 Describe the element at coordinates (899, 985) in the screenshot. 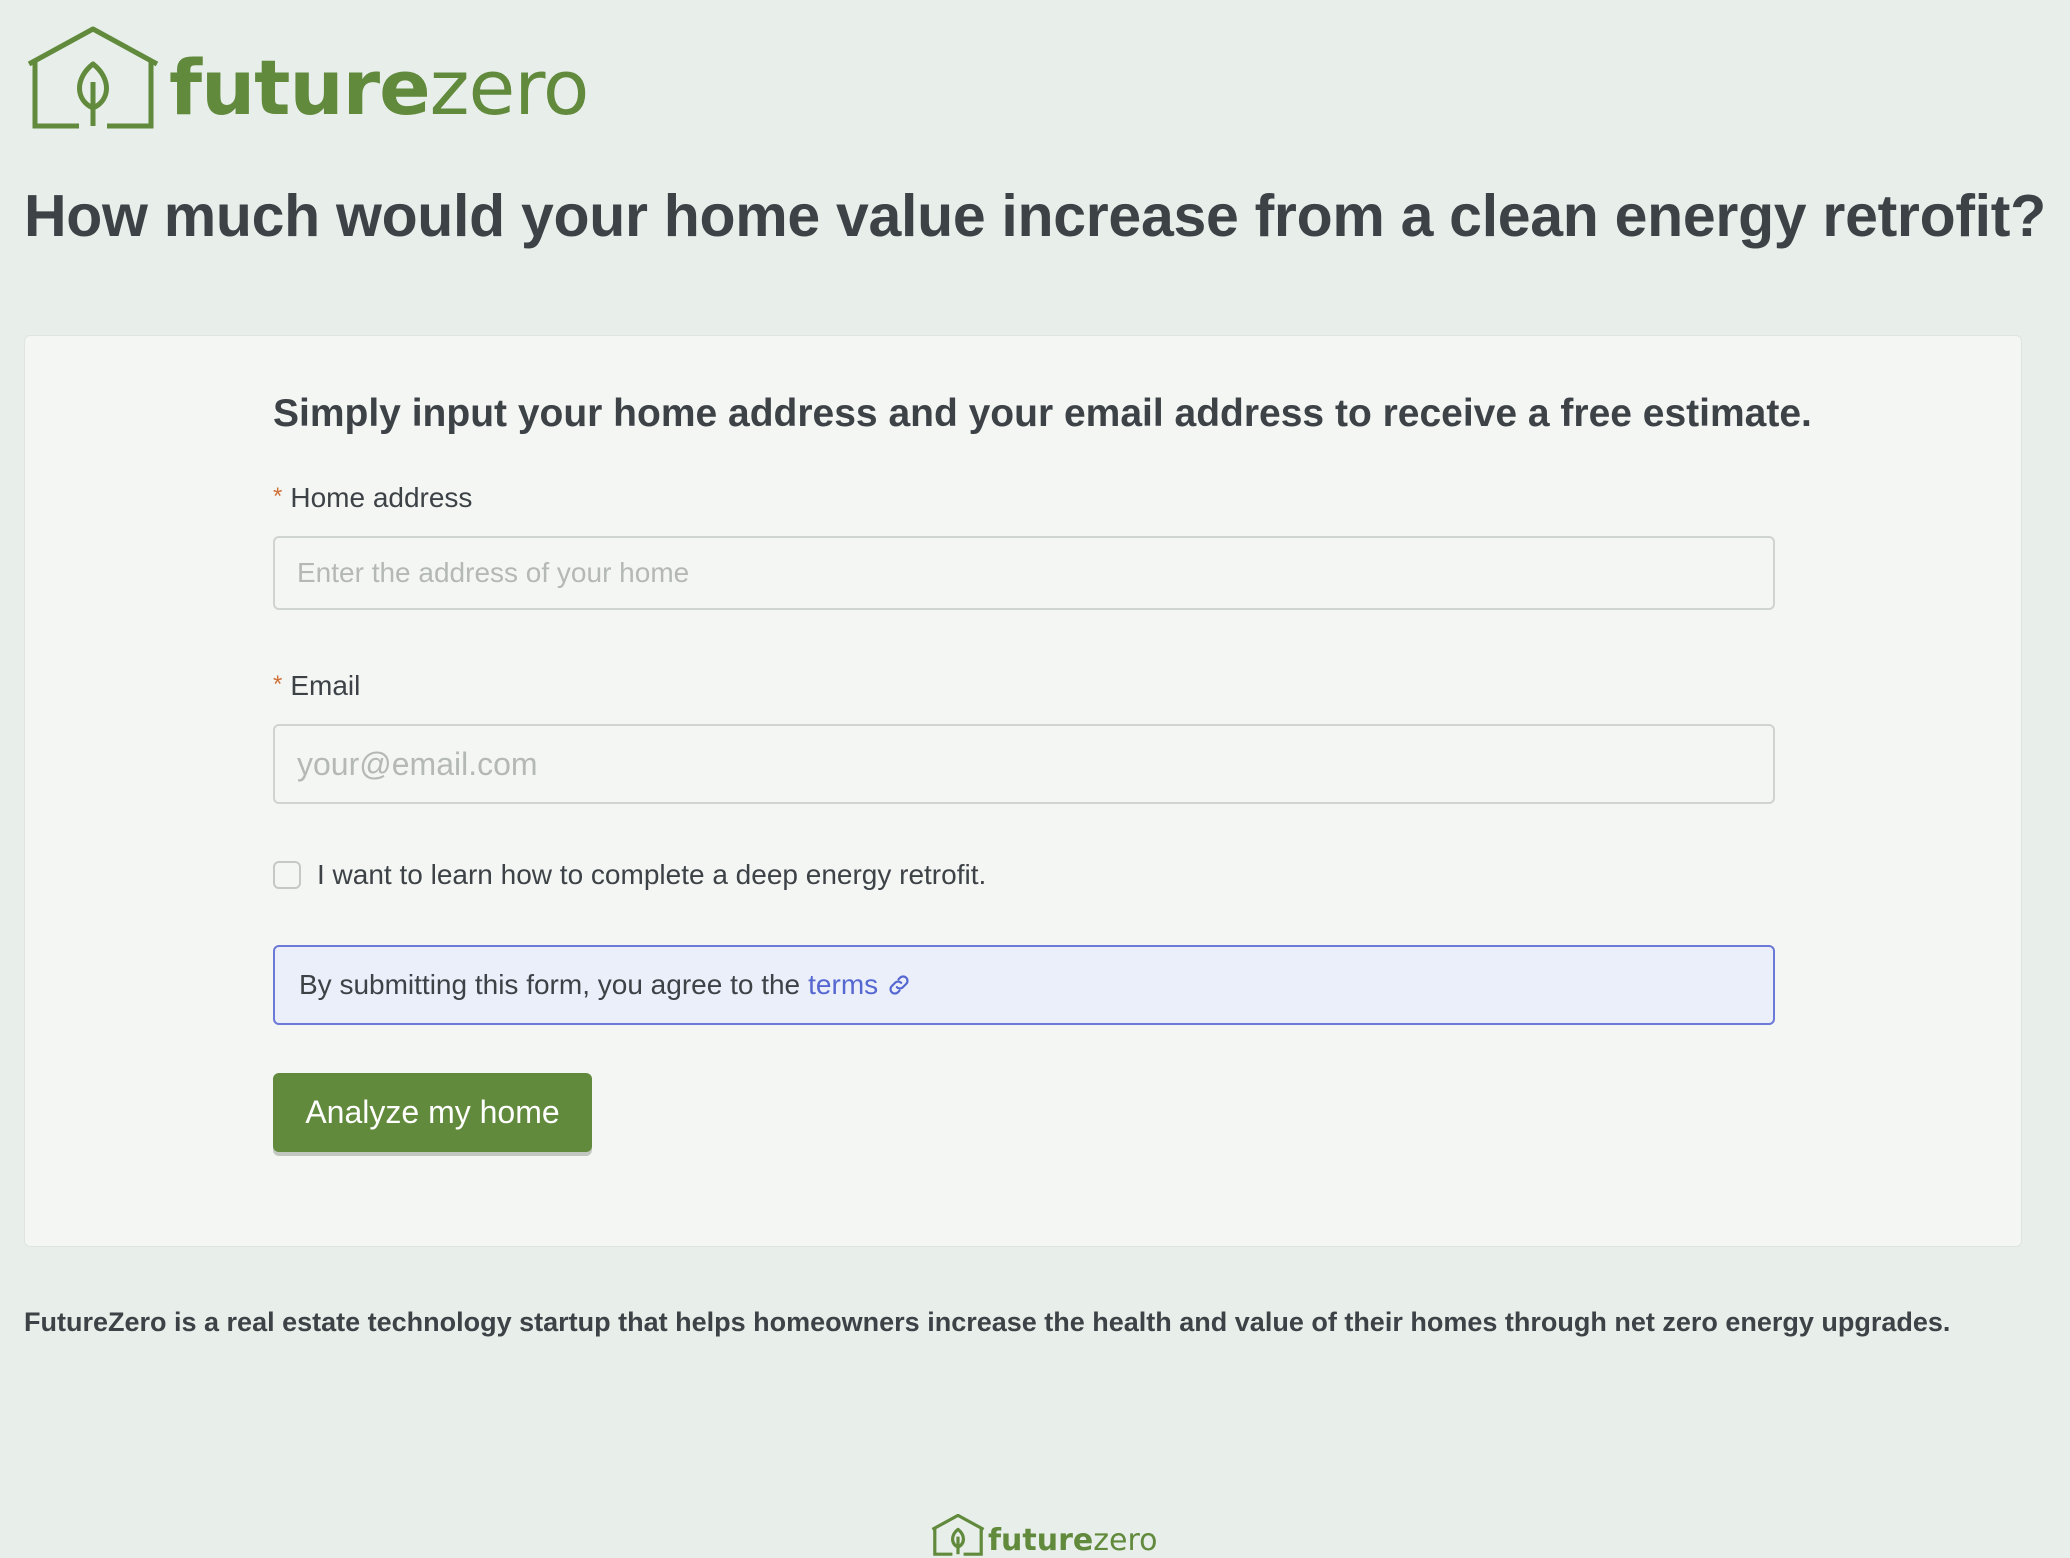

I see `external-link-icon` at that location.